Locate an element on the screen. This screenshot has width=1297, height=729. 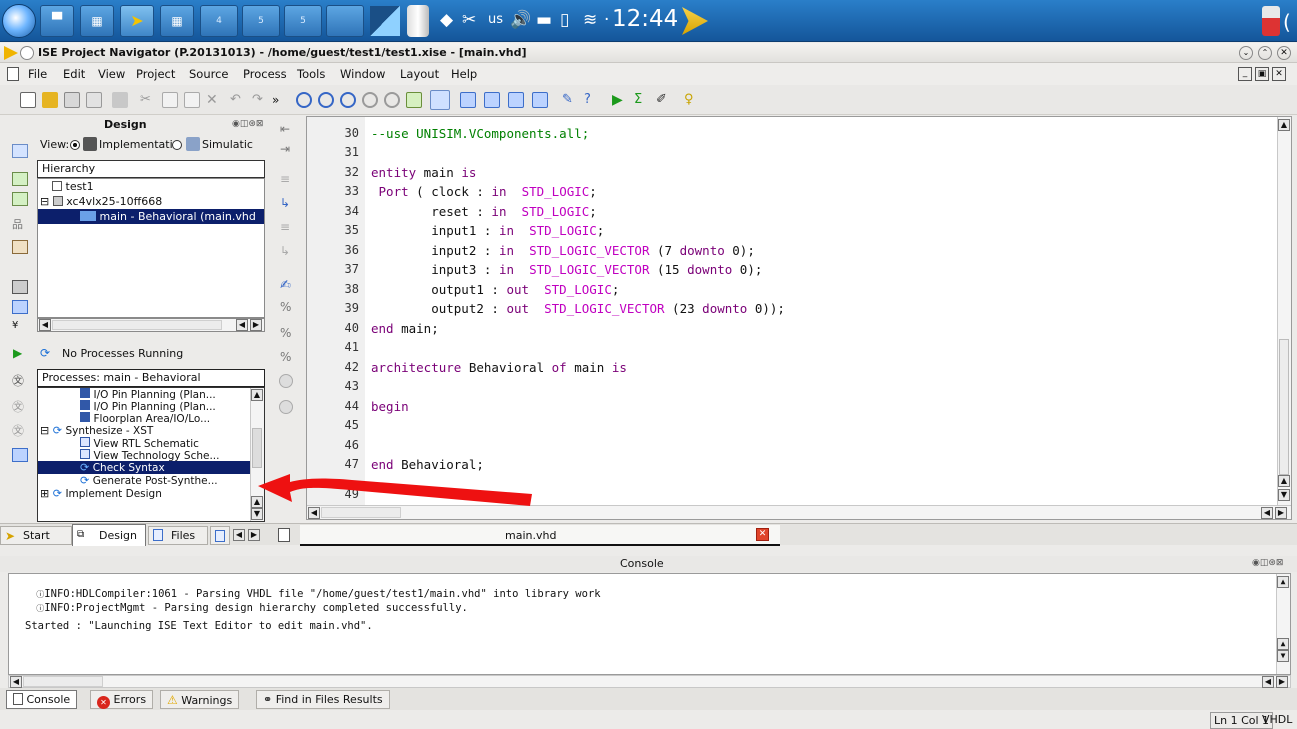
menu-layout: Layout is located at coordinates (419, 74).